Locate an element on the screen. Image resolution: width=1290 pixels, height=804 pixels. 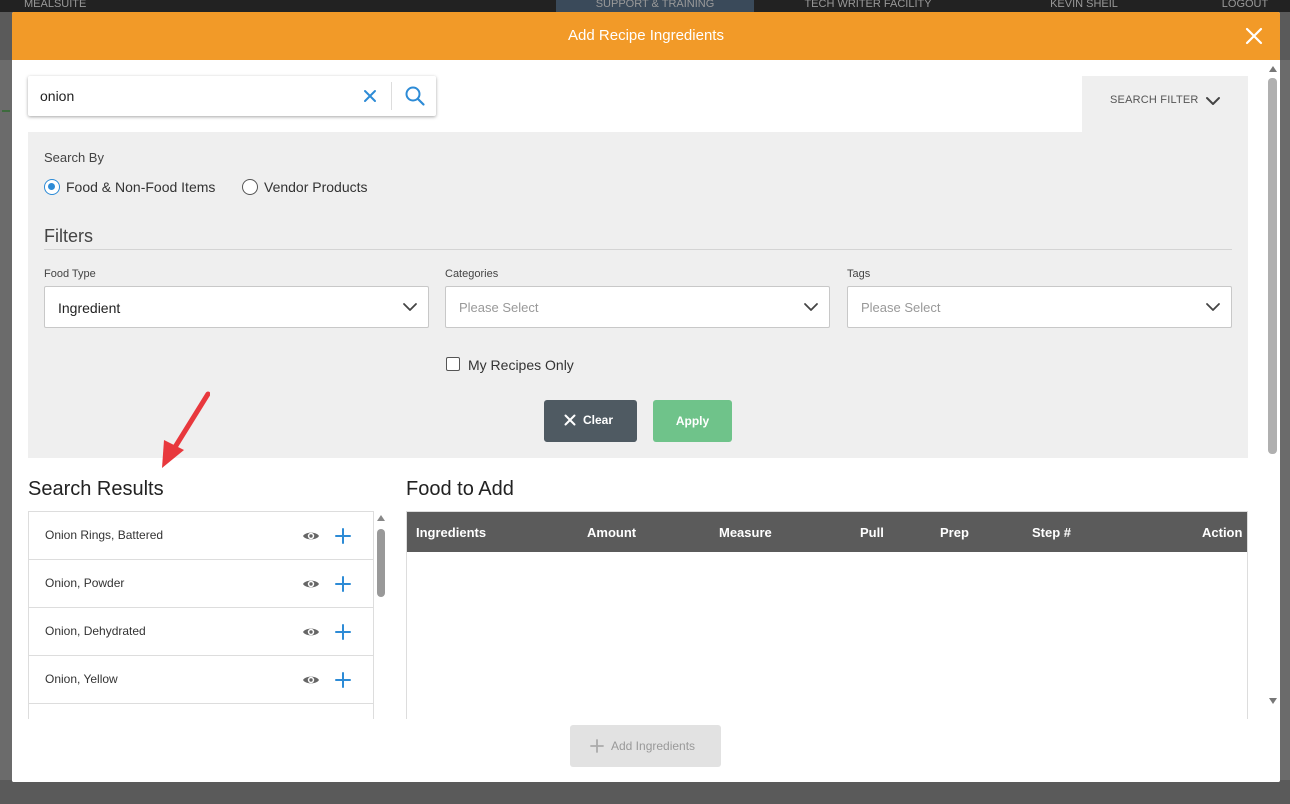
search-results-title: Search Results is located at coordinates (96, 489).